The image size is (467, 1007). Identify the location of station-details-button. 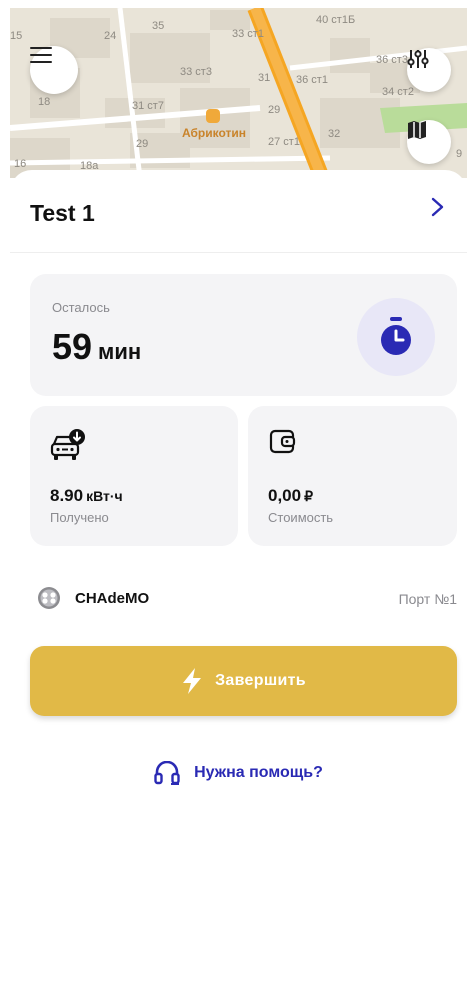
(438, 207).